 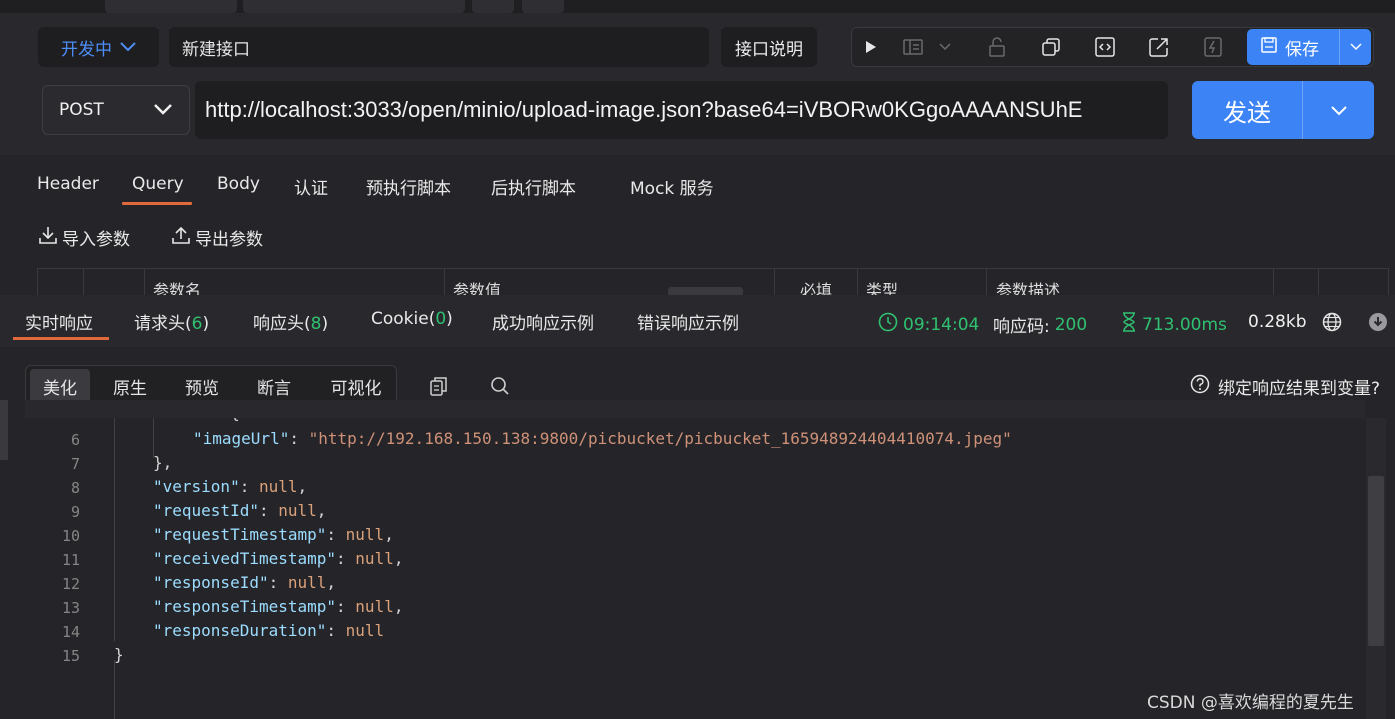 What do you see at coordinates (163, 324) in the screenshot?
I see `tab-label: 请求头(` at bounding box center [163, 324].